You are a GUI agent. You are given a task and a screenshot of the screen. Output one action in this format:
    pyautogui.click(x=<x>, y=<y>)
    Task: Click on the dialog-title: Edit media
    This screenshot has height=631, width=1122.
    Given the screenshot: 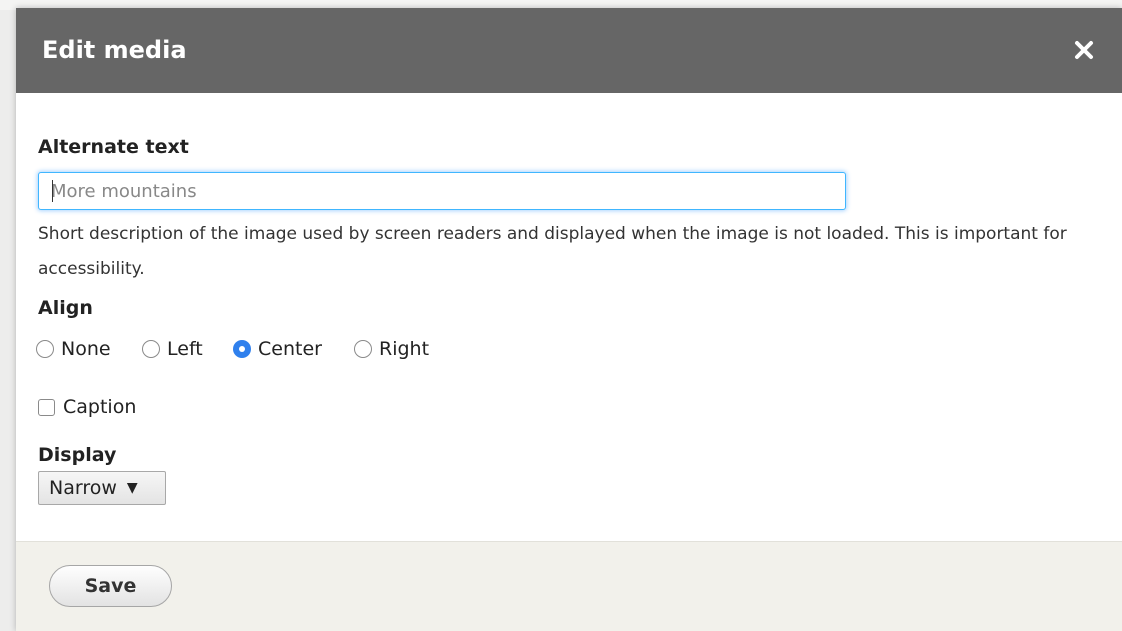 What is the action you would take?
    pyautogui.click(x=114, y=50)
    